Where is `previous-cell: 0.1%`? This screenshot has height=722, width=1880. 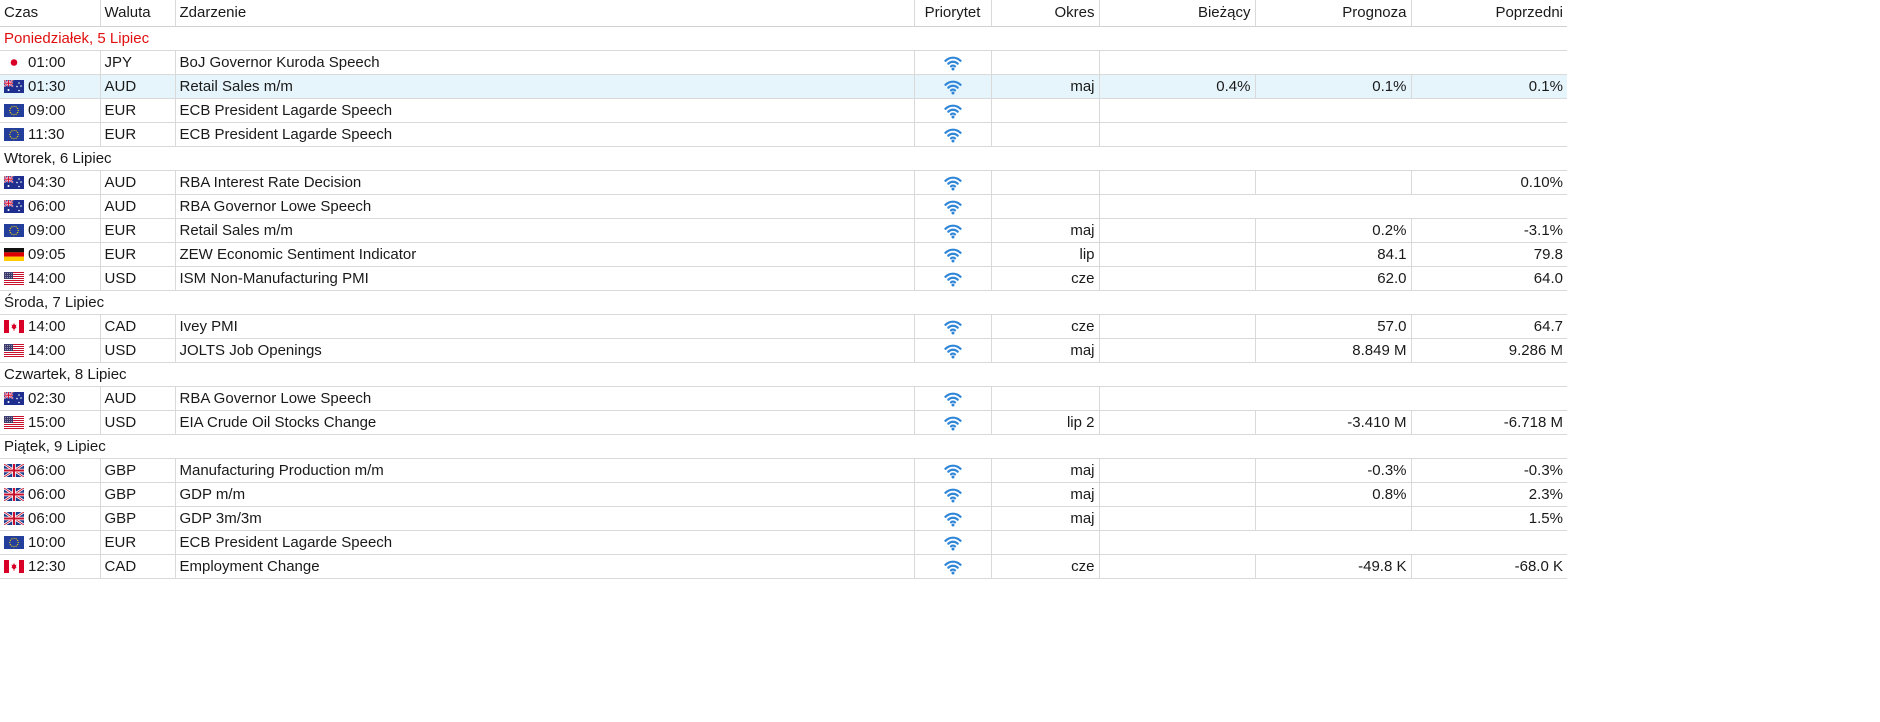 previous-cell: 0.1% is located at coordinates (1489, 86).